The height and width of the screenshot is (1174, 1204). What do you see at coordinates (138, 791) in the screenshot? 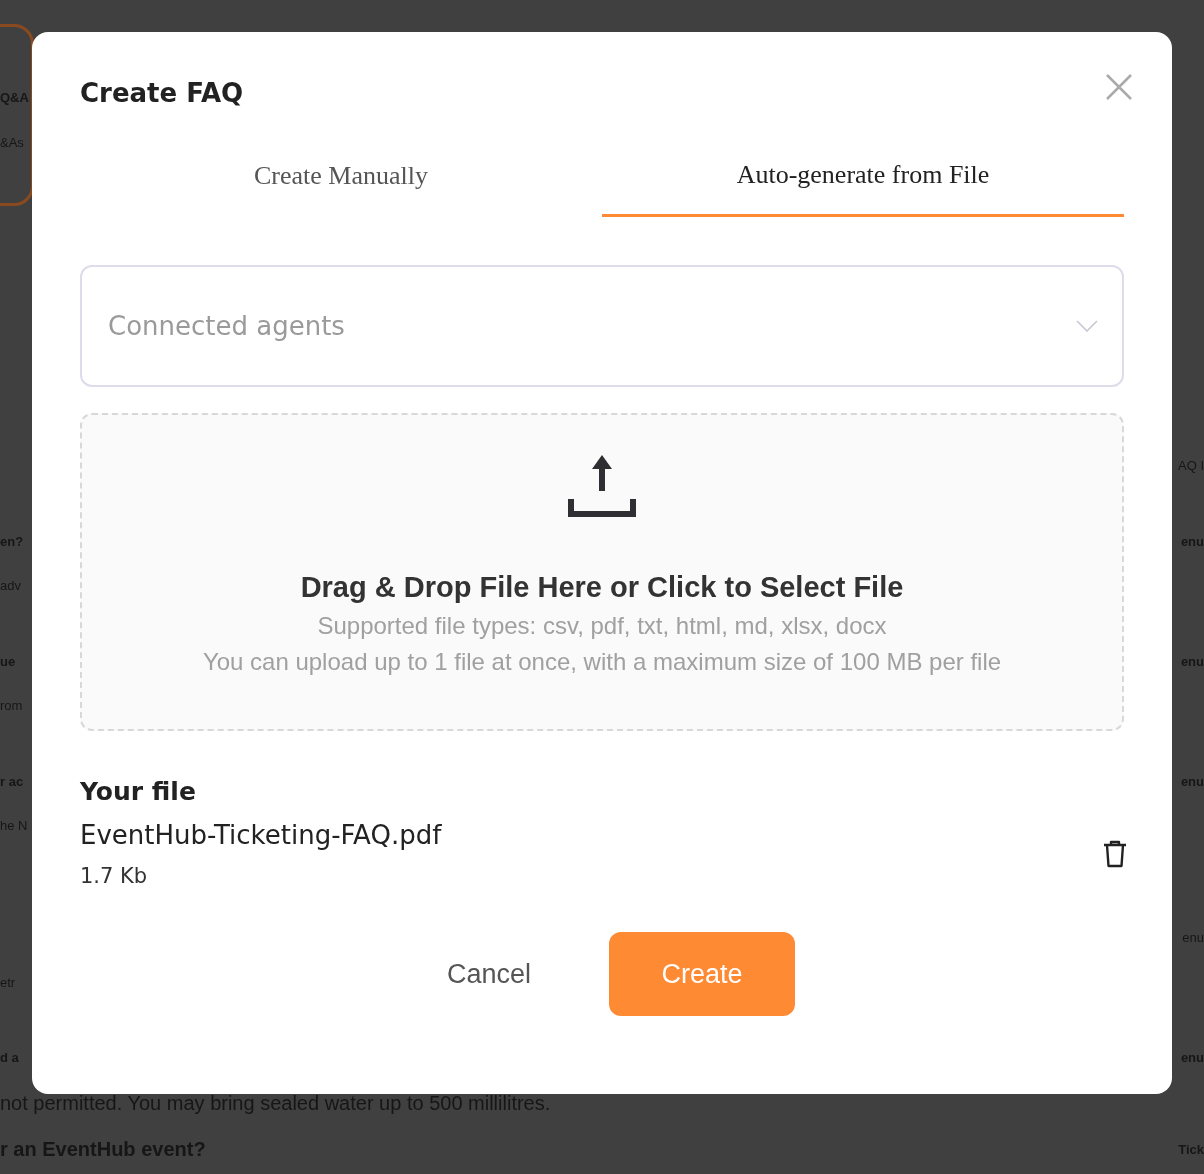
I see `section-heading: Your file` at bounding box center [138, 791].